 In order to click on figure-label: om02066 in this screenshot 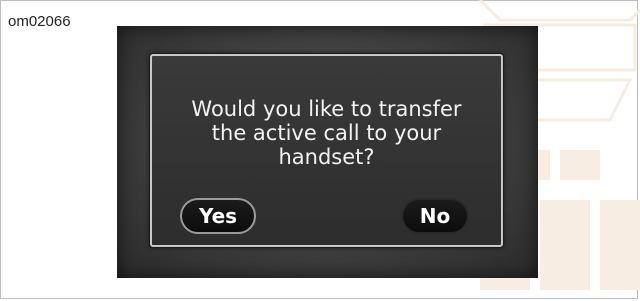, I will do `click(39, 21)`.